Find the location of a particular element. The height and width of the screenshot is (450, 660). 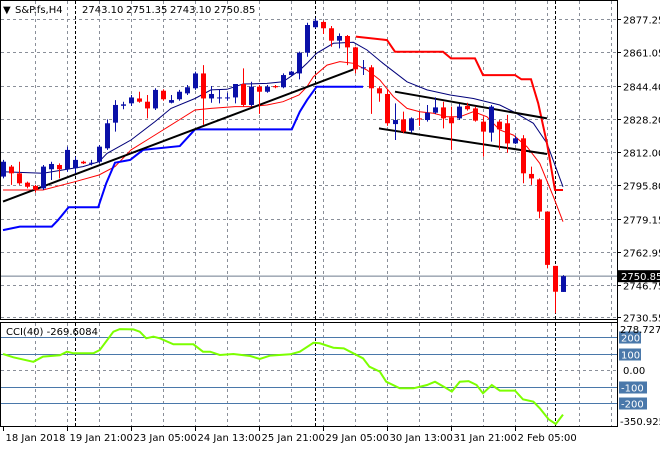

cci-level-label: -100 is located at coordinates (632, 389).